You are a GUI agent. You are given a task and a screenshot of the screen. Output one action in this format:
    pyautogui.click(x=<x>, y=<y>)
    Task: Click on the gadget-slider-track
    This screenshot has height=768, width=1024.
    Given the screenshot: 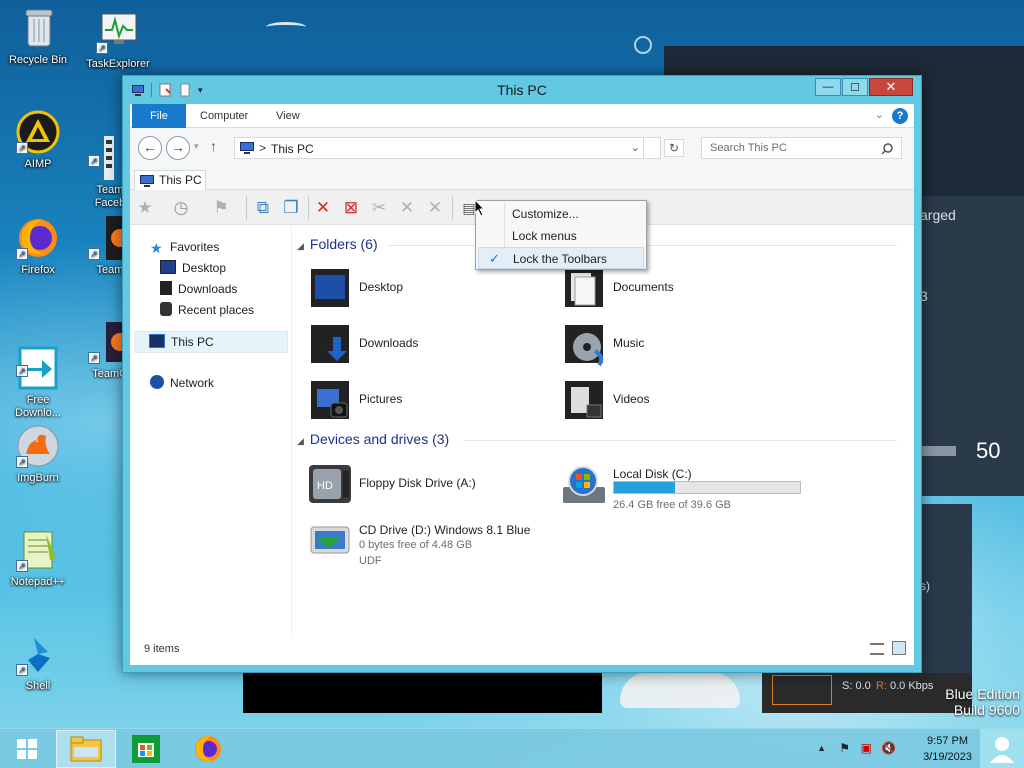 What is the action you would take?
    pyautogui.click(x=938, y=451)
    